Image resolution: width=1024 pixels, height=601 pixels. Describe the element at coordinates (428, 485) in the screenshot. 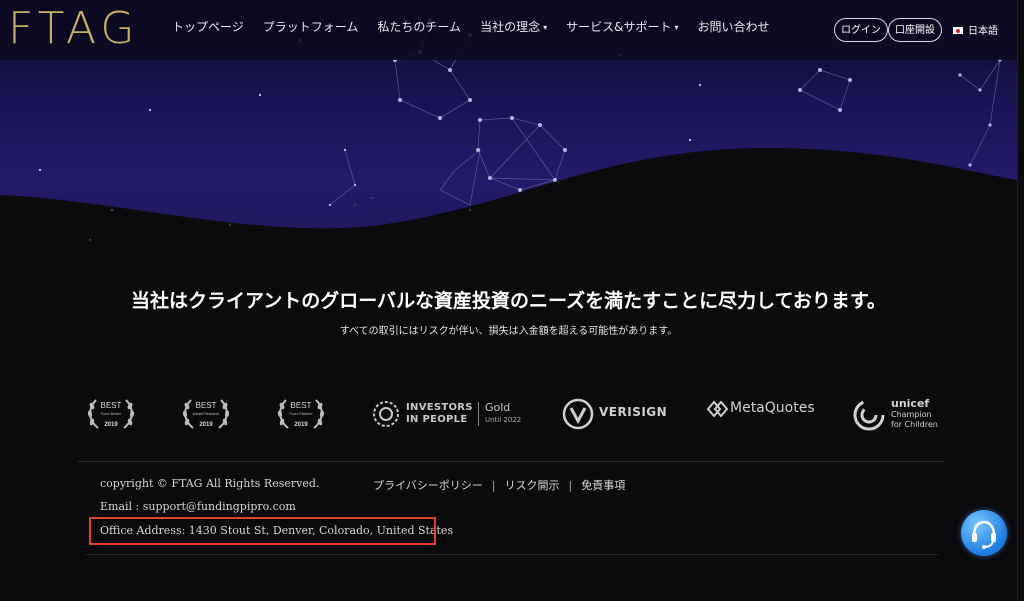

I see `privacy-policy-link: プライバシーポリシー` at that location.